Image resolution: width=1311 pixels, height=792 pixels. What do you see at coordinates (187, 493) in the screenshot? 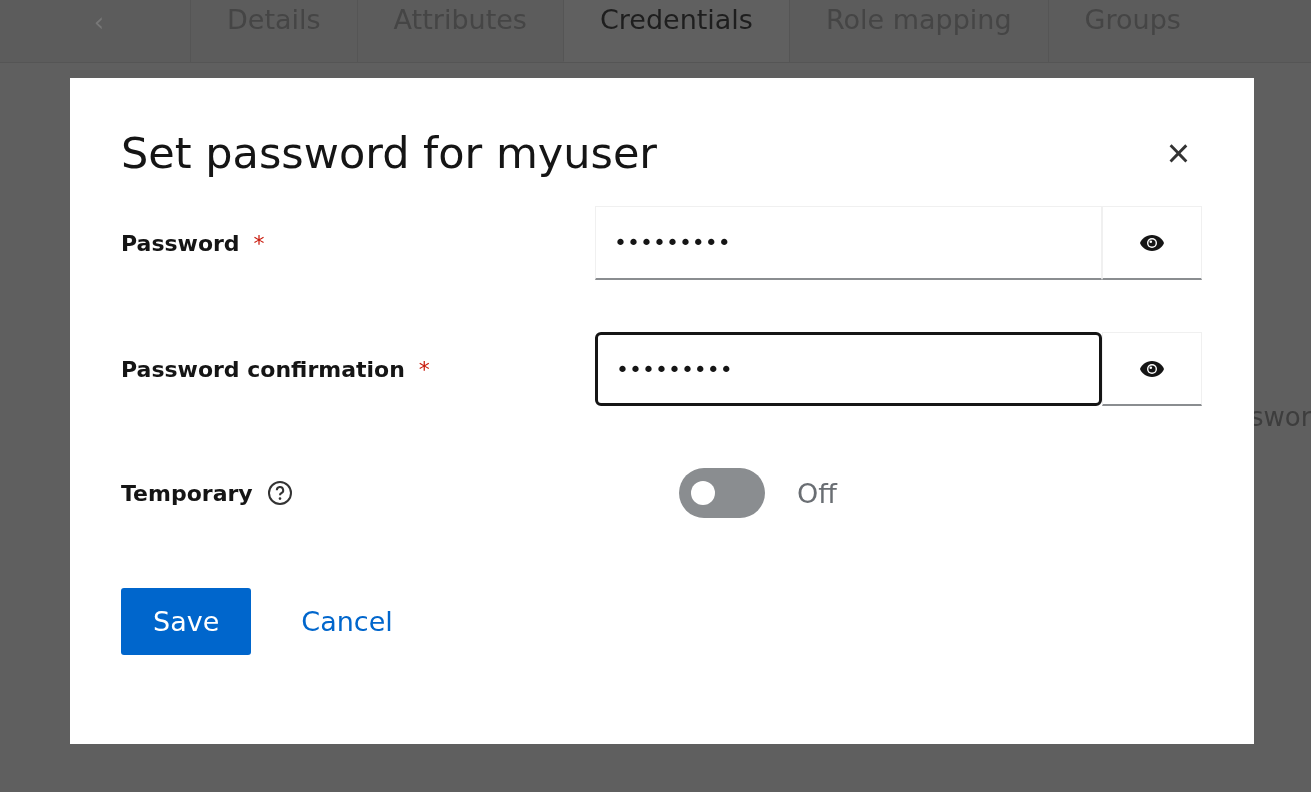
I see `field-label: Temporary` at bounding box center [187, 493].